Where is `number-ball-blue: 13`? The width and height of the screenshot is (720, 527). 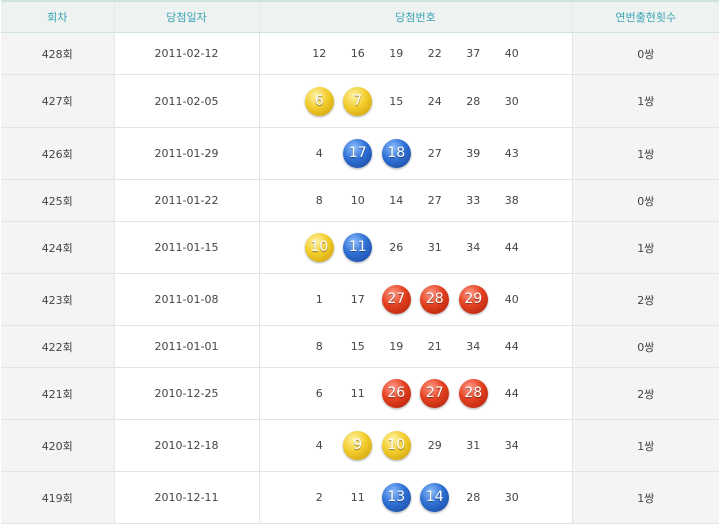 number-ball-blue: 13 is located at coordinates (396, 497).